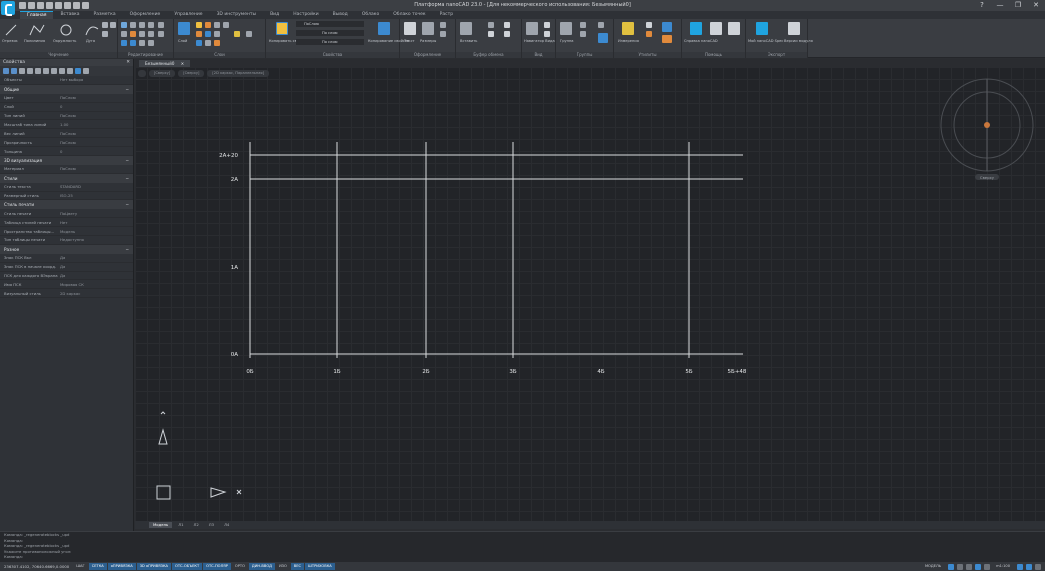  Describe the element at coordinates (1018, 5) in the screenshot. I see `maximize-button: ❐` at that location.